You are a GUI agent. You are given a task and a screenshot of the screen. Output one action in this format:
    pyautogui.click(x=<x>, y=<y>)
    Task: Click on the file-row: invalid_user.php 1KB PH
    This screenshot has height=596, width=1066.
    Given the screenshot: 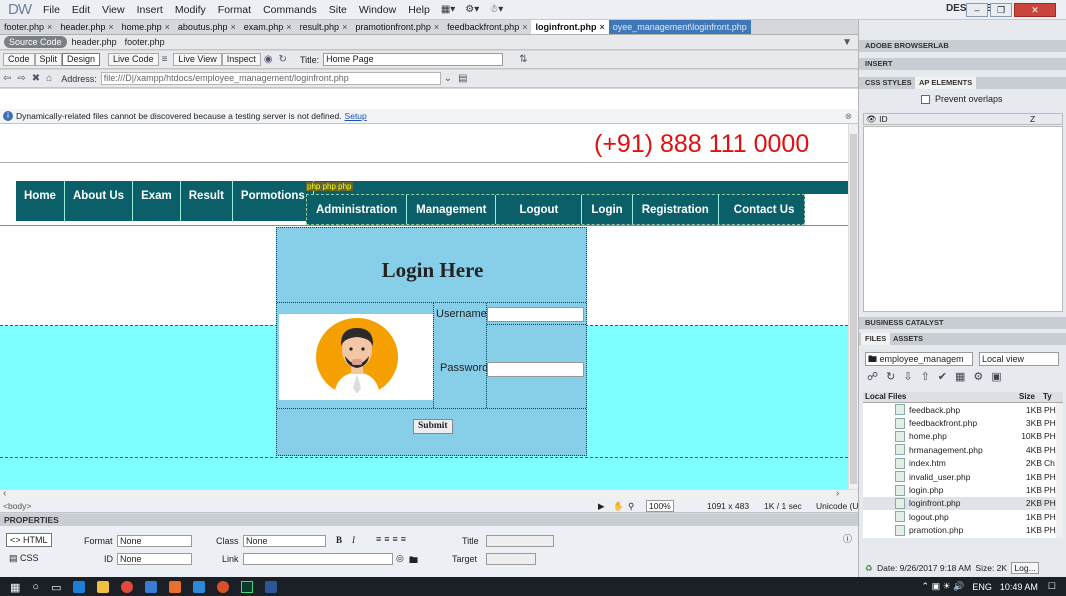 What is the action you would take?
    pyautogui.click(x=959, y=476)
    